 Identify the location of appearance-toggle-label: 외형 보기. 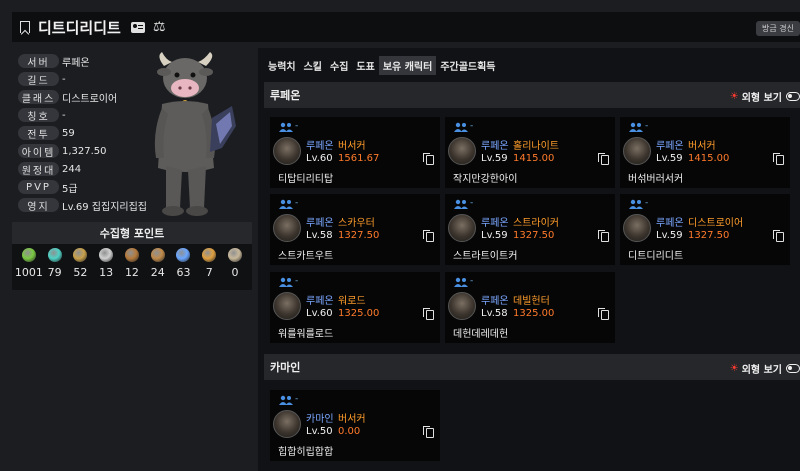
(761, 98).